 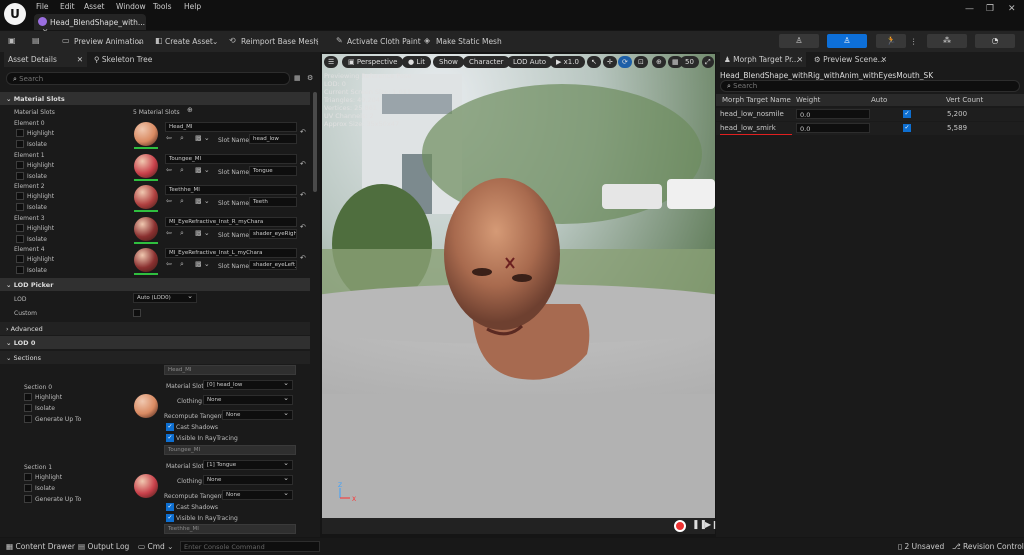 What do you see at coordinates (250, 546) in the screenshot?
I see `console-input: Enter Console Command` at bounding box center [250, 546].